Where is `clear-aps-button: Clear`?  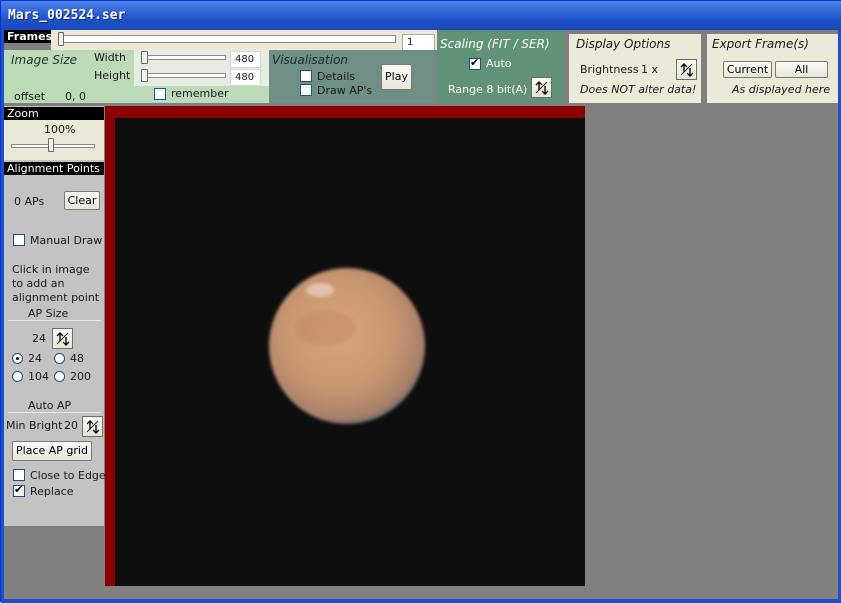
clear-aps-button: Clear is located at coordinates (82, 200).